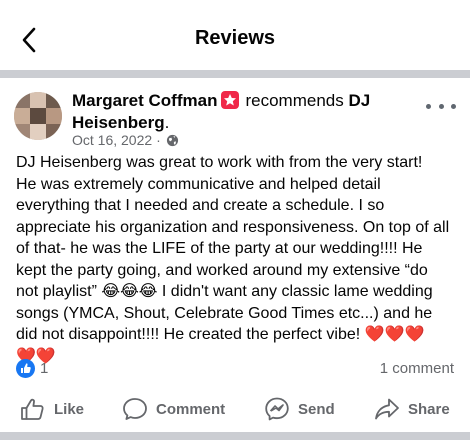 The height and width of the screenshot is (440, 470). What do you see at coordinates (191, 409) in the screenshot?
I see `comment-label: Comment` at bounding box center [191, 409].